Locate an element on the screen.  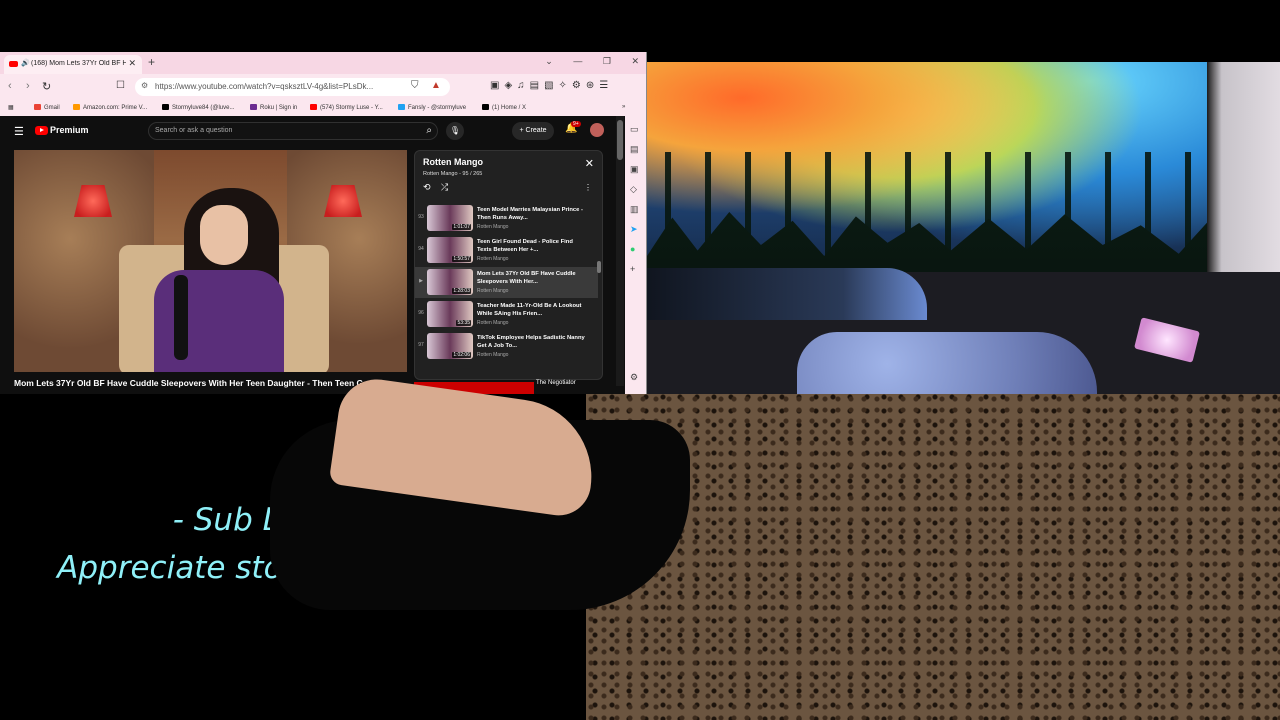
more-options-icon: ⋮ is located at coordinates (588, 187).